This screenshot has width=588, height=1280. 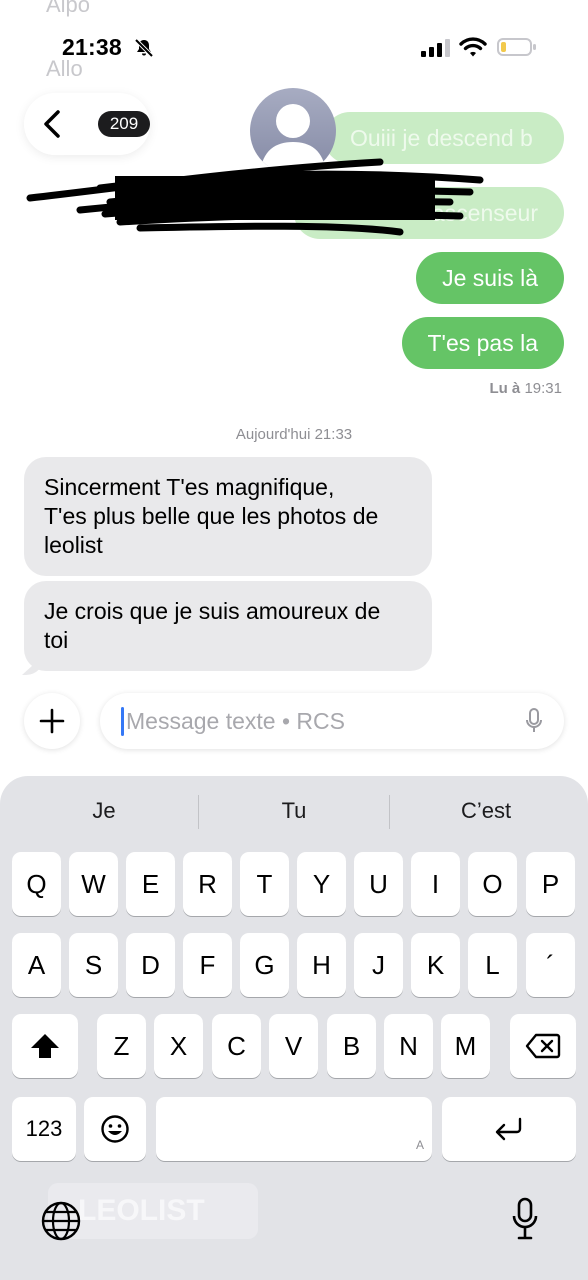 I want to click on key-l: L, so click(x=492, y=965).